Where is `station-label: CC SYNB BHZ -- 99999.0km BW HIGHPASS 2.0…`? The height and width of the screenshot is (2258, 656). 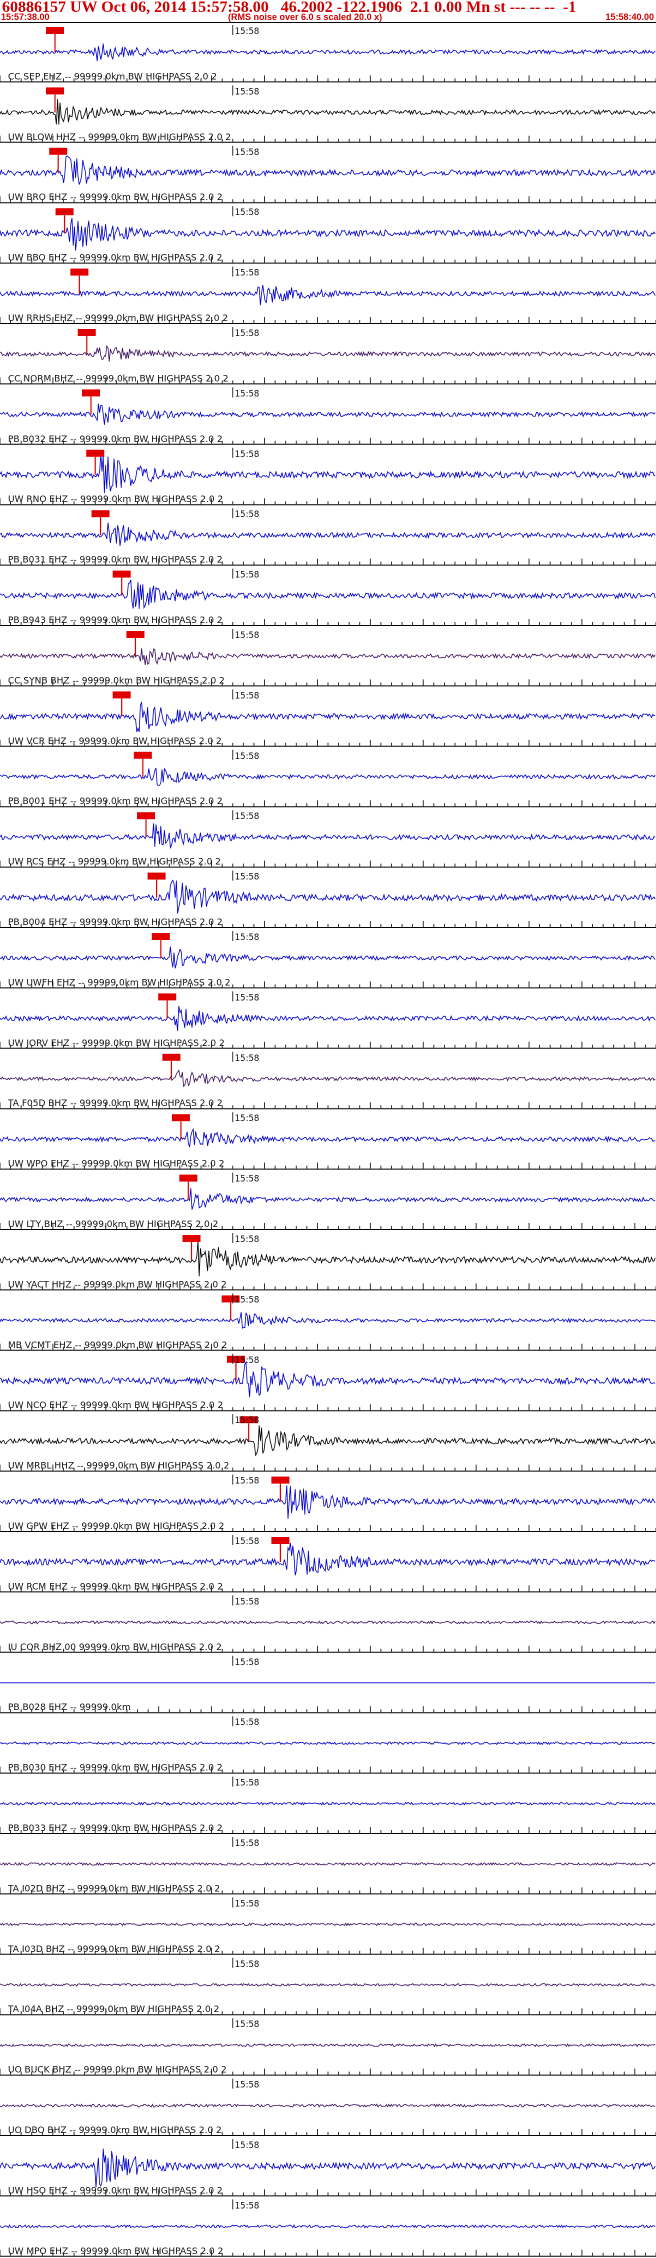 station-label: CC SYNB BHZ -- 99999.0km BW HIGHPASS 2.0… is located at coordinates (116, 681).